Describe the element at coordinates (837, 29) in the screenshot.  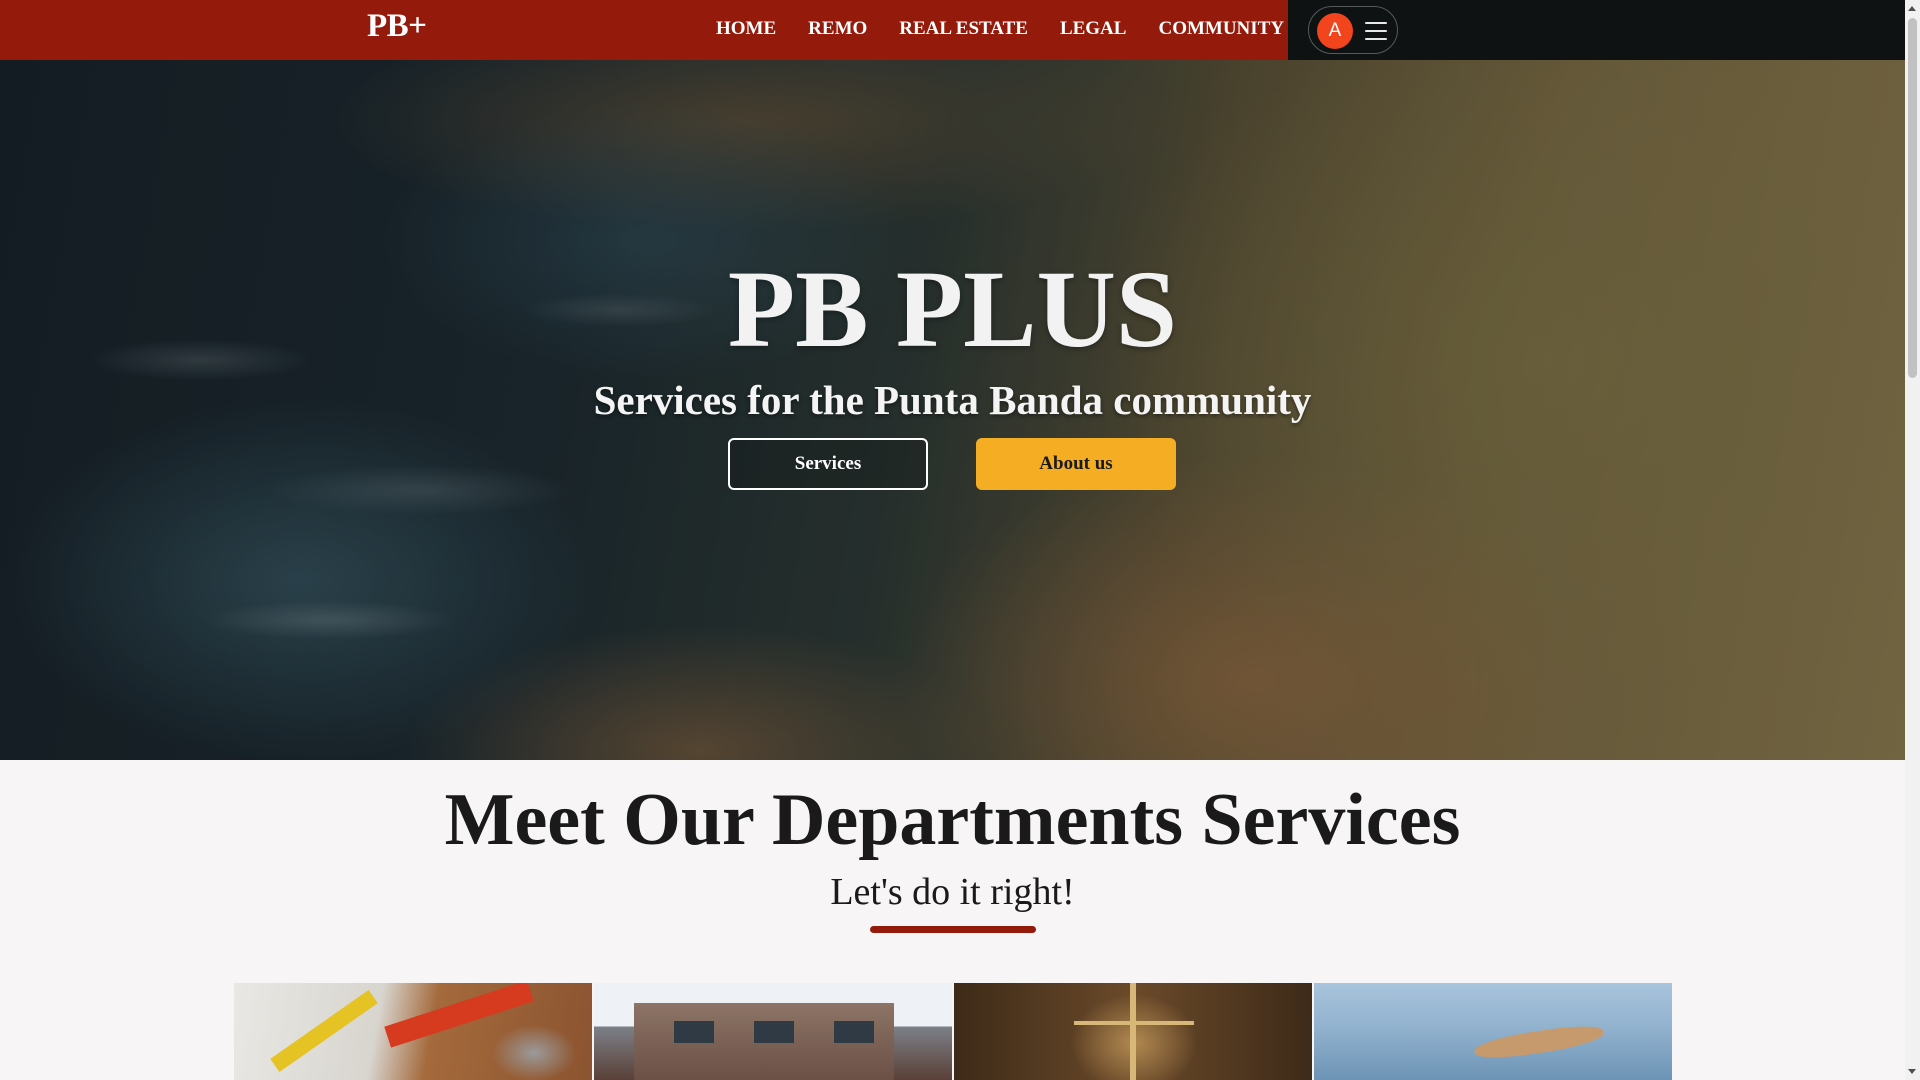
I see `nav-remo-link: REMO` at that location.